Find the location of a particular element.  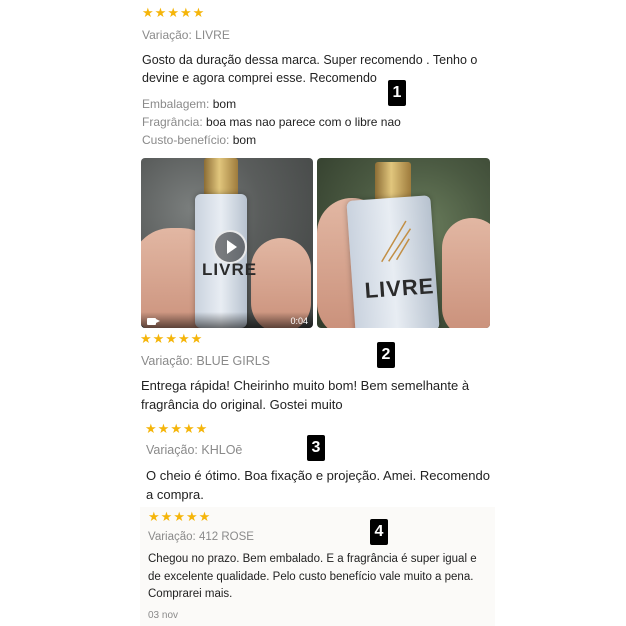

perfume-bottle: LIVRE is located at coordinates (393, 261).